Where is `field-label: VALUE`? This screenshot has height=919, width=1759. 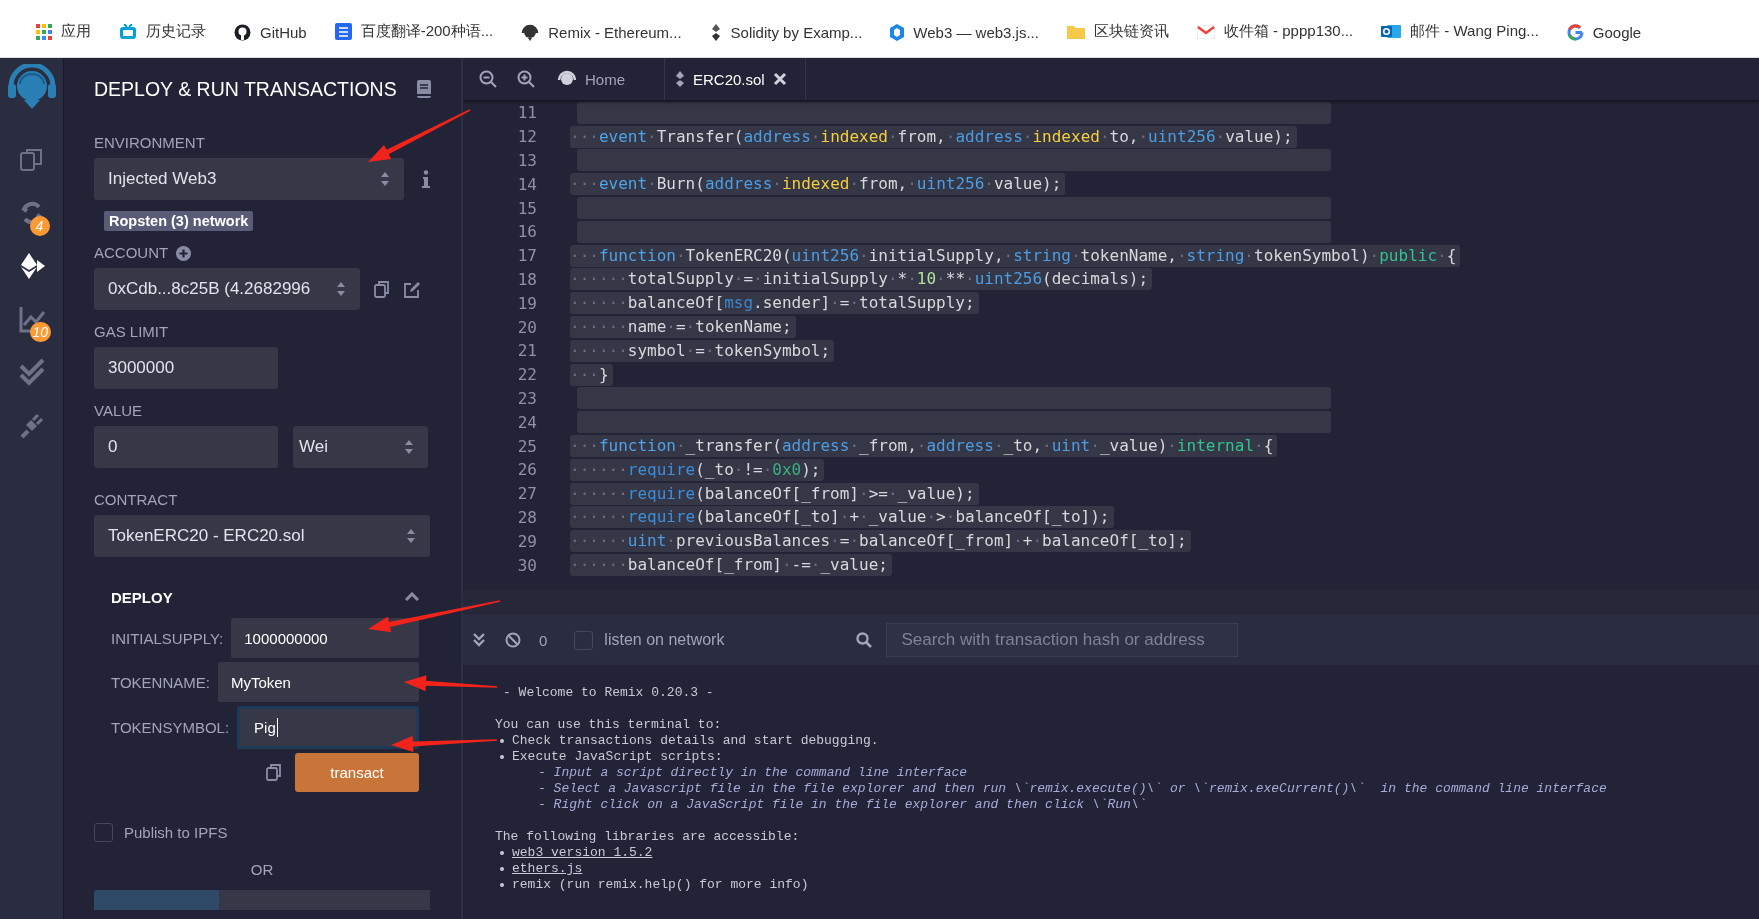
field-label: VALUE is located at coordinates (118, 411).